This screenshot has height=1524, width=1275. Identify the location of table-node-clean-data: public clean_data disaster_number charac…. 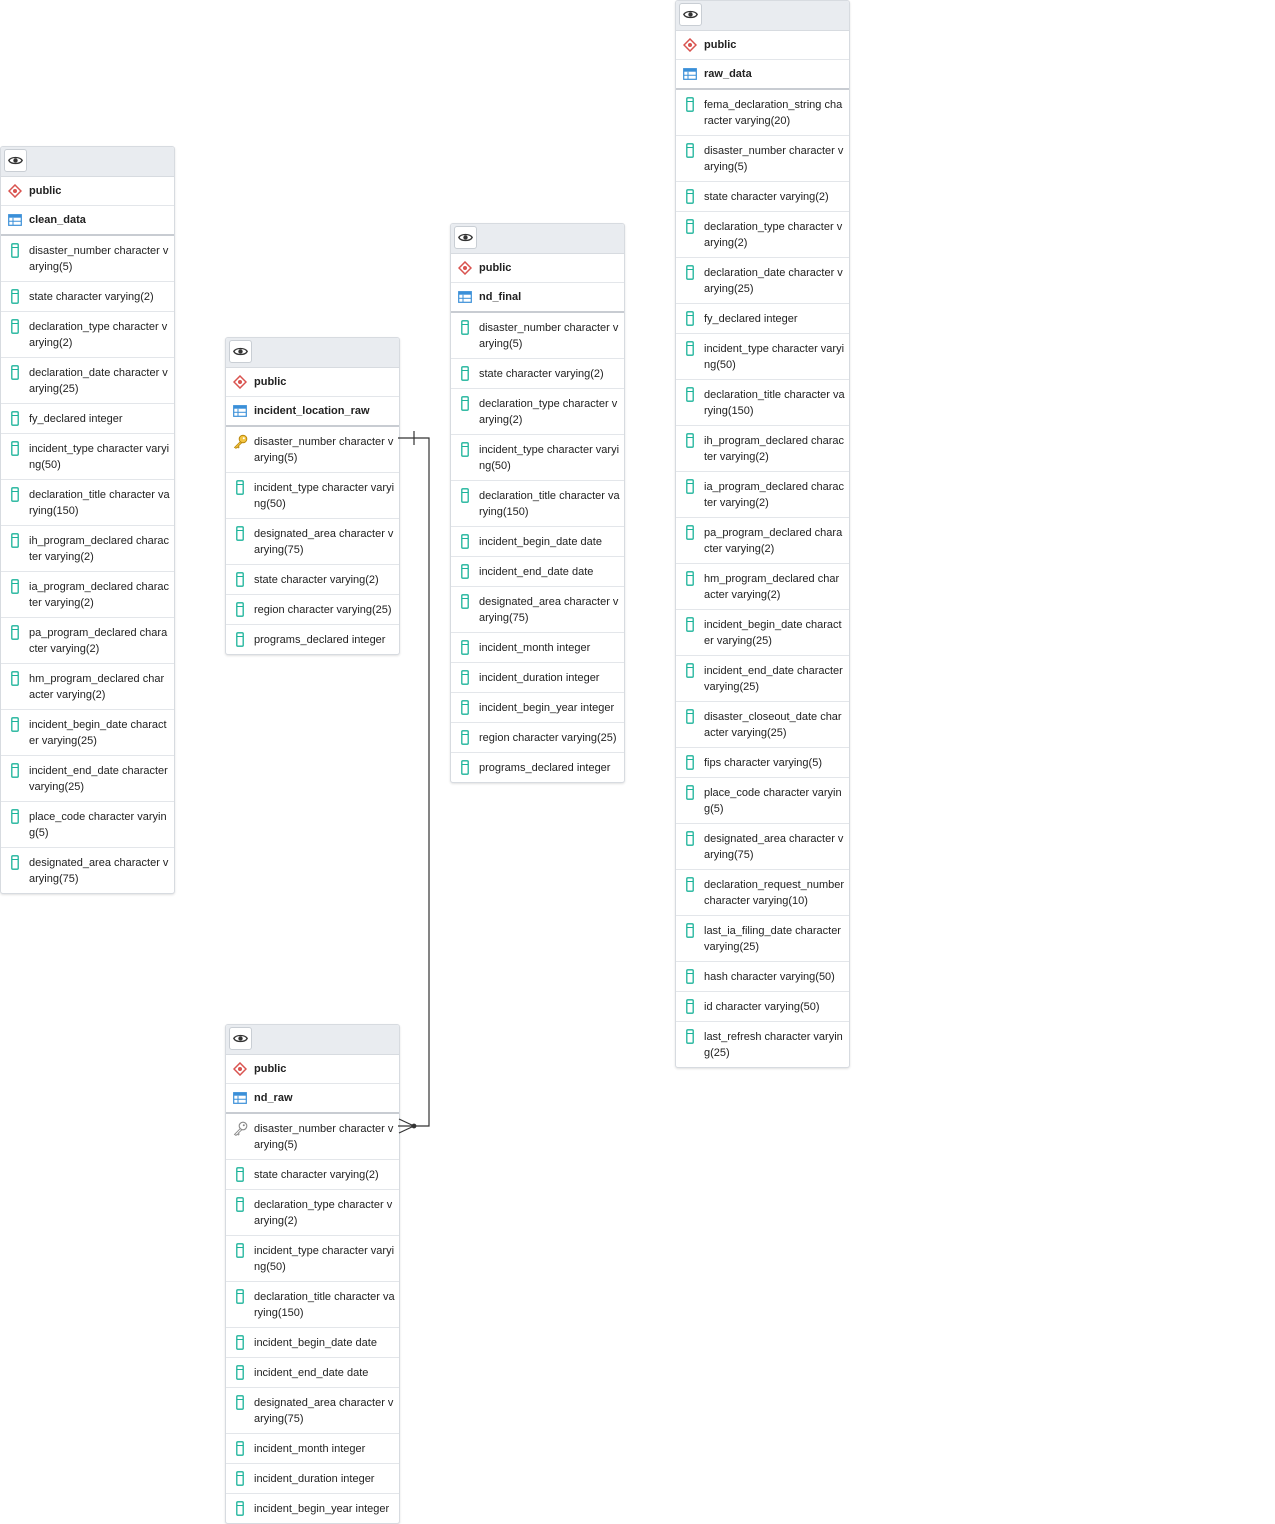
(87, 520).